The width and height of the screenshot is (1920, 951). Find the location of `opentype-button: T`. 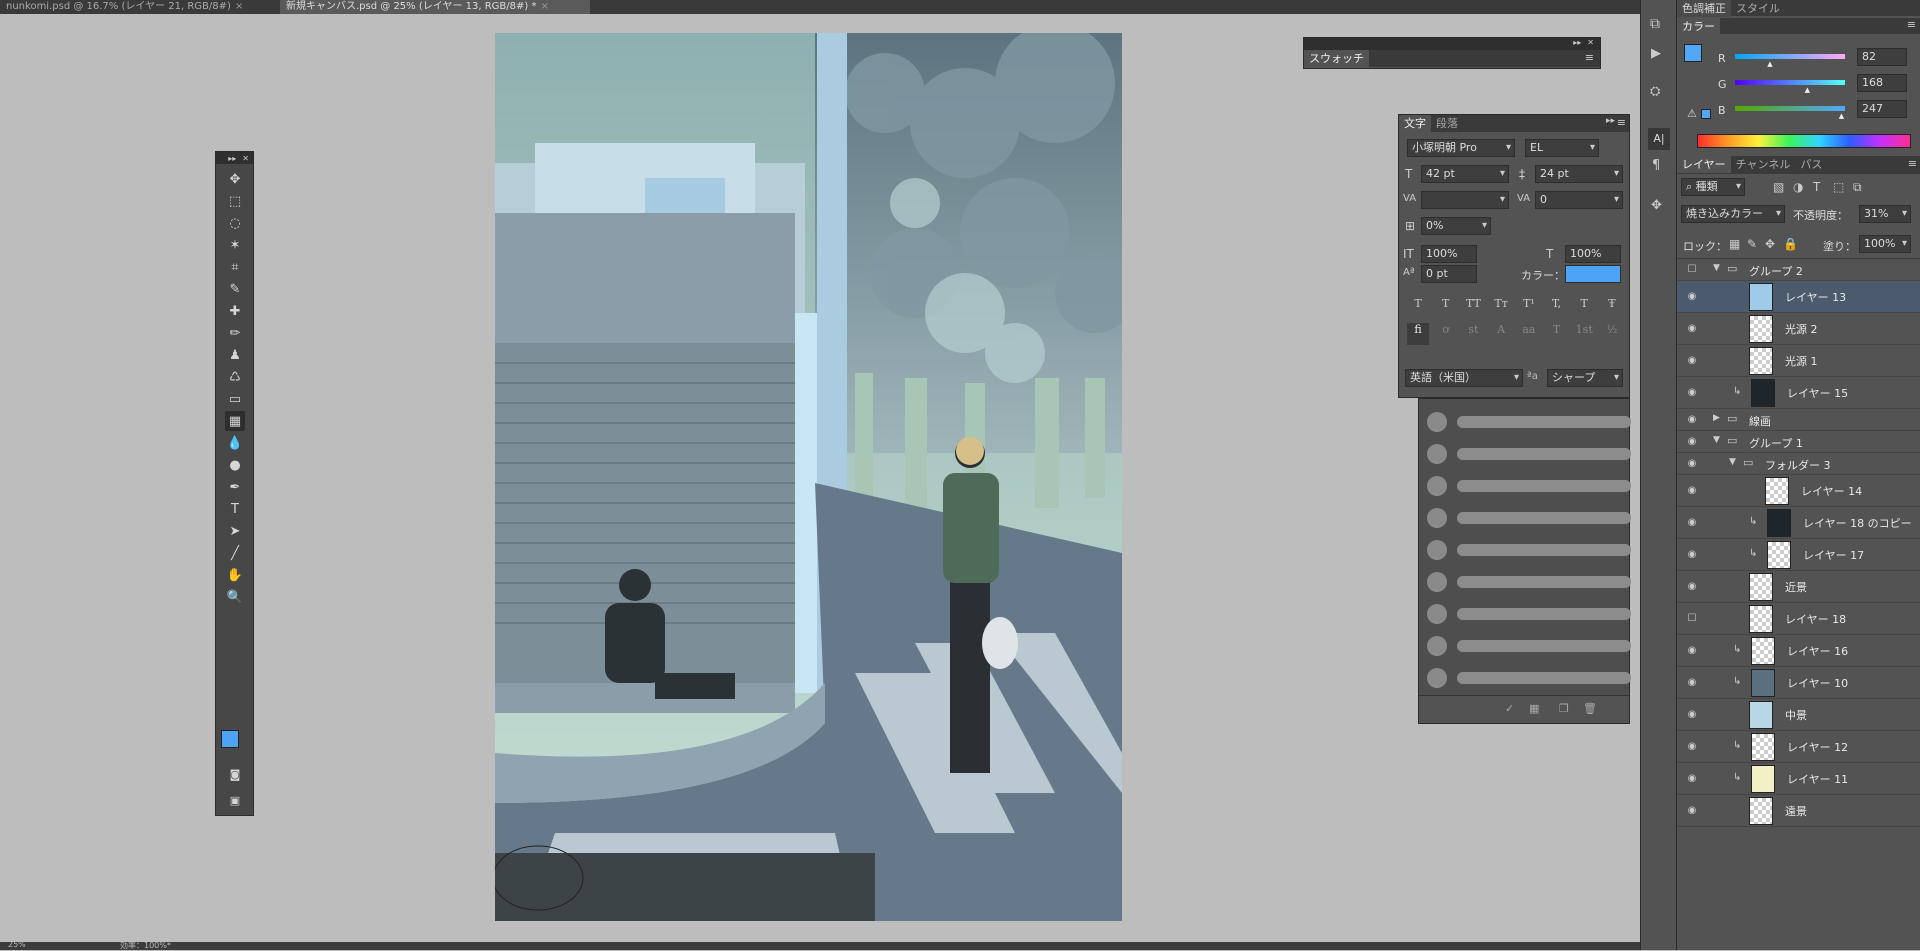

opentype-button: T is located at coordinates (1557, 334).